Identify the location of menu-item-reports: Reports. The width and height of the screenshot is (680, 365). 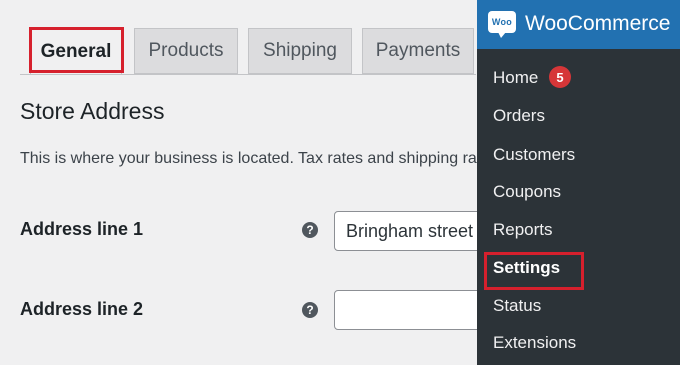
(523, 230).